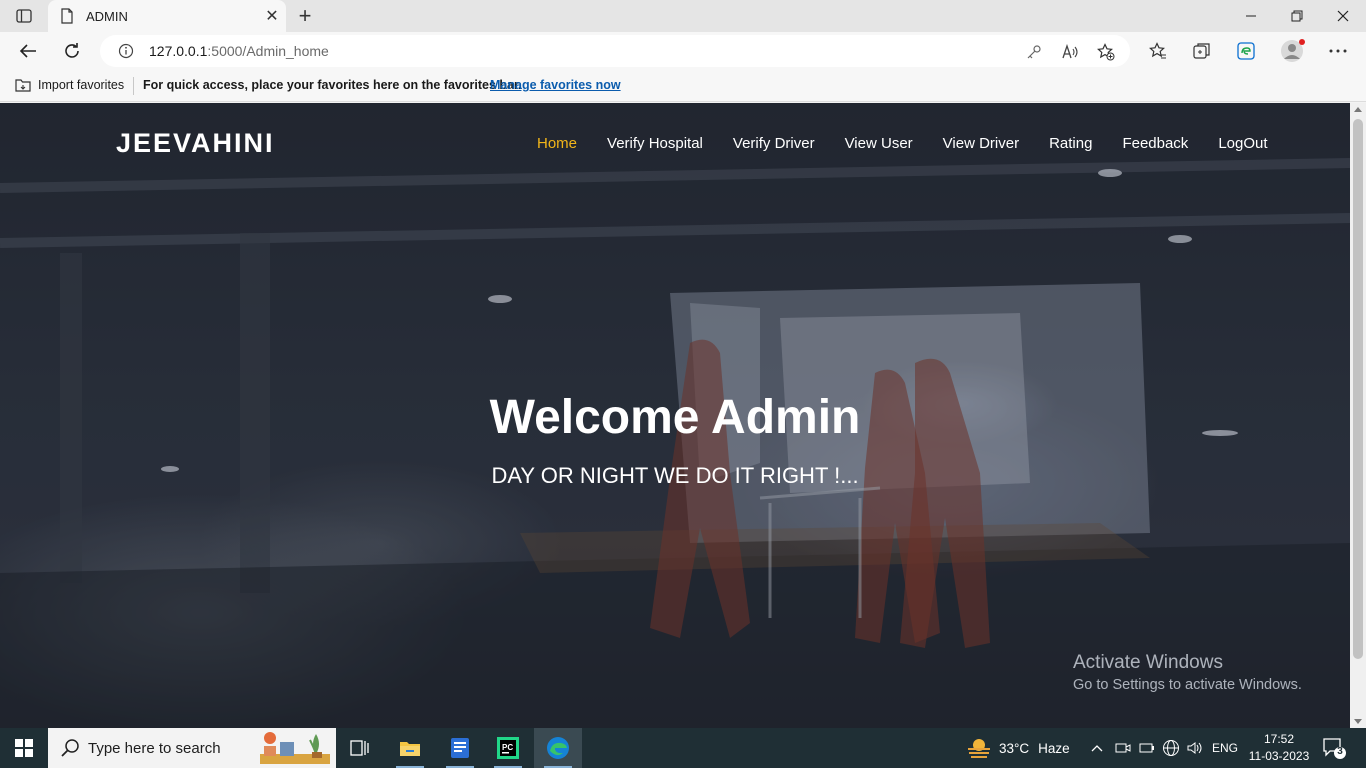 The width and height of the screenshot is (1366, 768). What do you see at coordinates (1155, 144) in the screenshot?
I see `nav-feedback: Feedback` at bounding box center [1155, 144].